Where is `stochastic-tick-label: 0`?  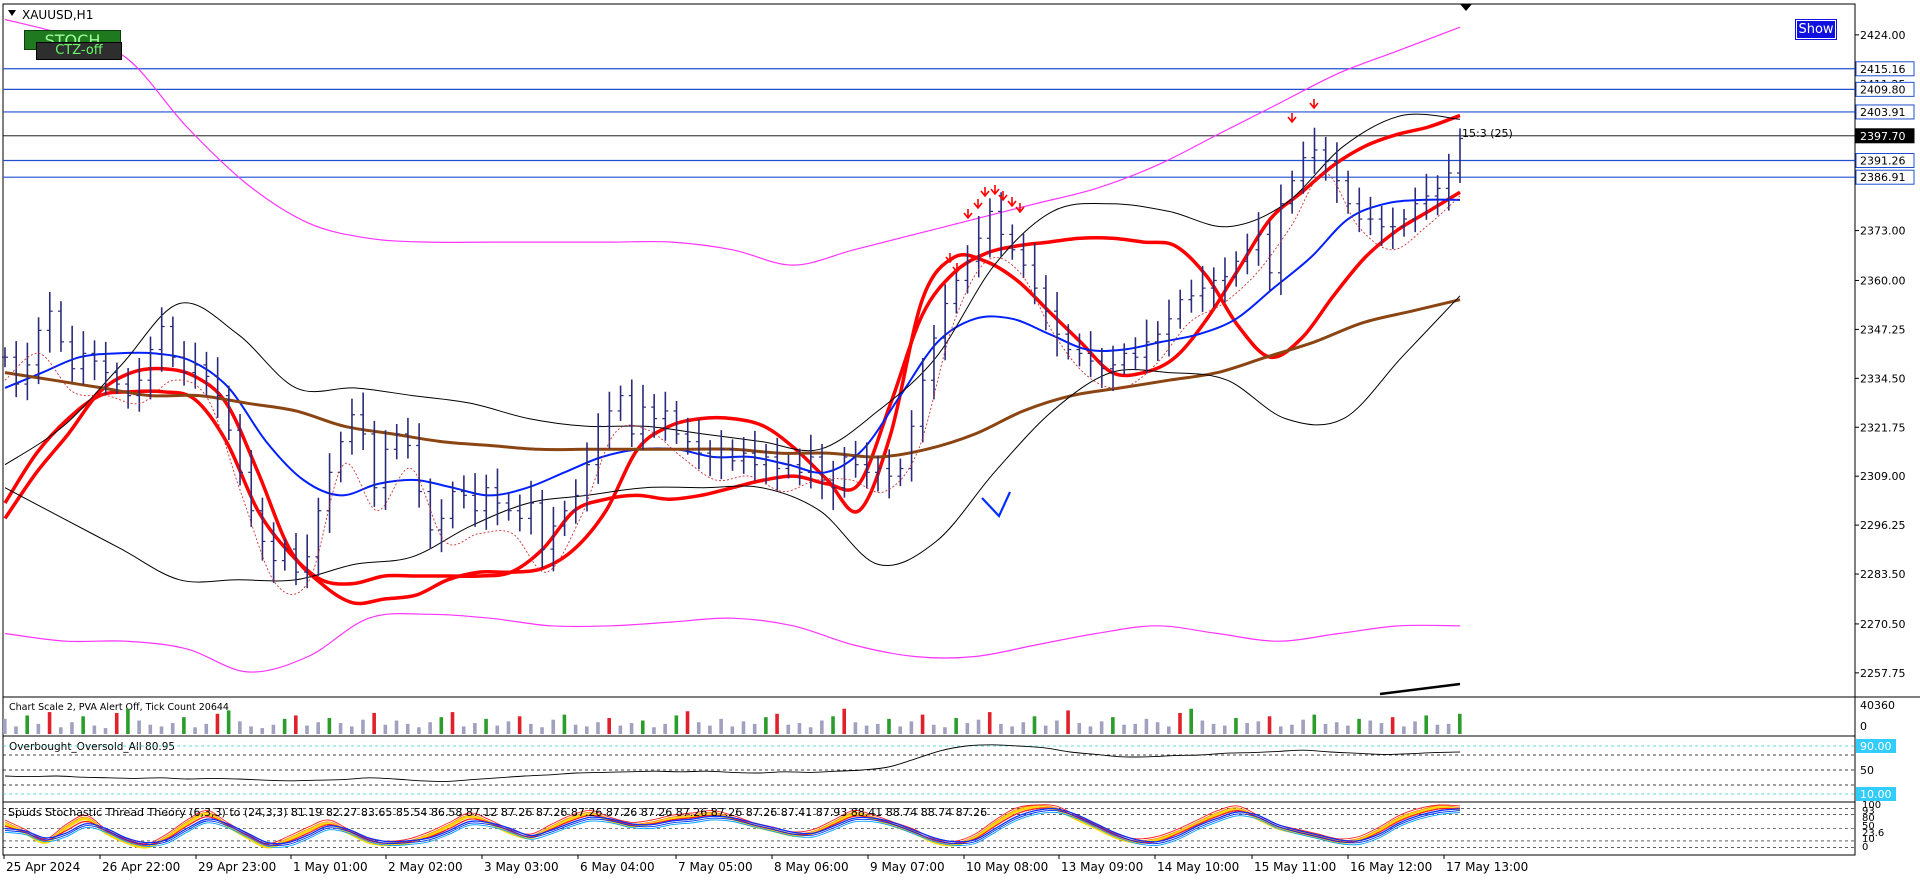 stochastic-tick-label: 0 is located at coordinates (1865, 847).